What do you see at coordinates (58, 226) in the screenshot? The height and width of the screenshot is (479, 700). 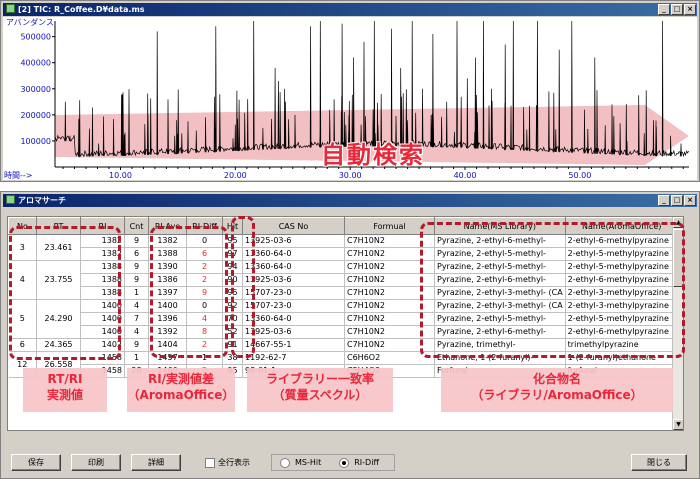 I see `column-header: RT` at bounding box center [58, 226].